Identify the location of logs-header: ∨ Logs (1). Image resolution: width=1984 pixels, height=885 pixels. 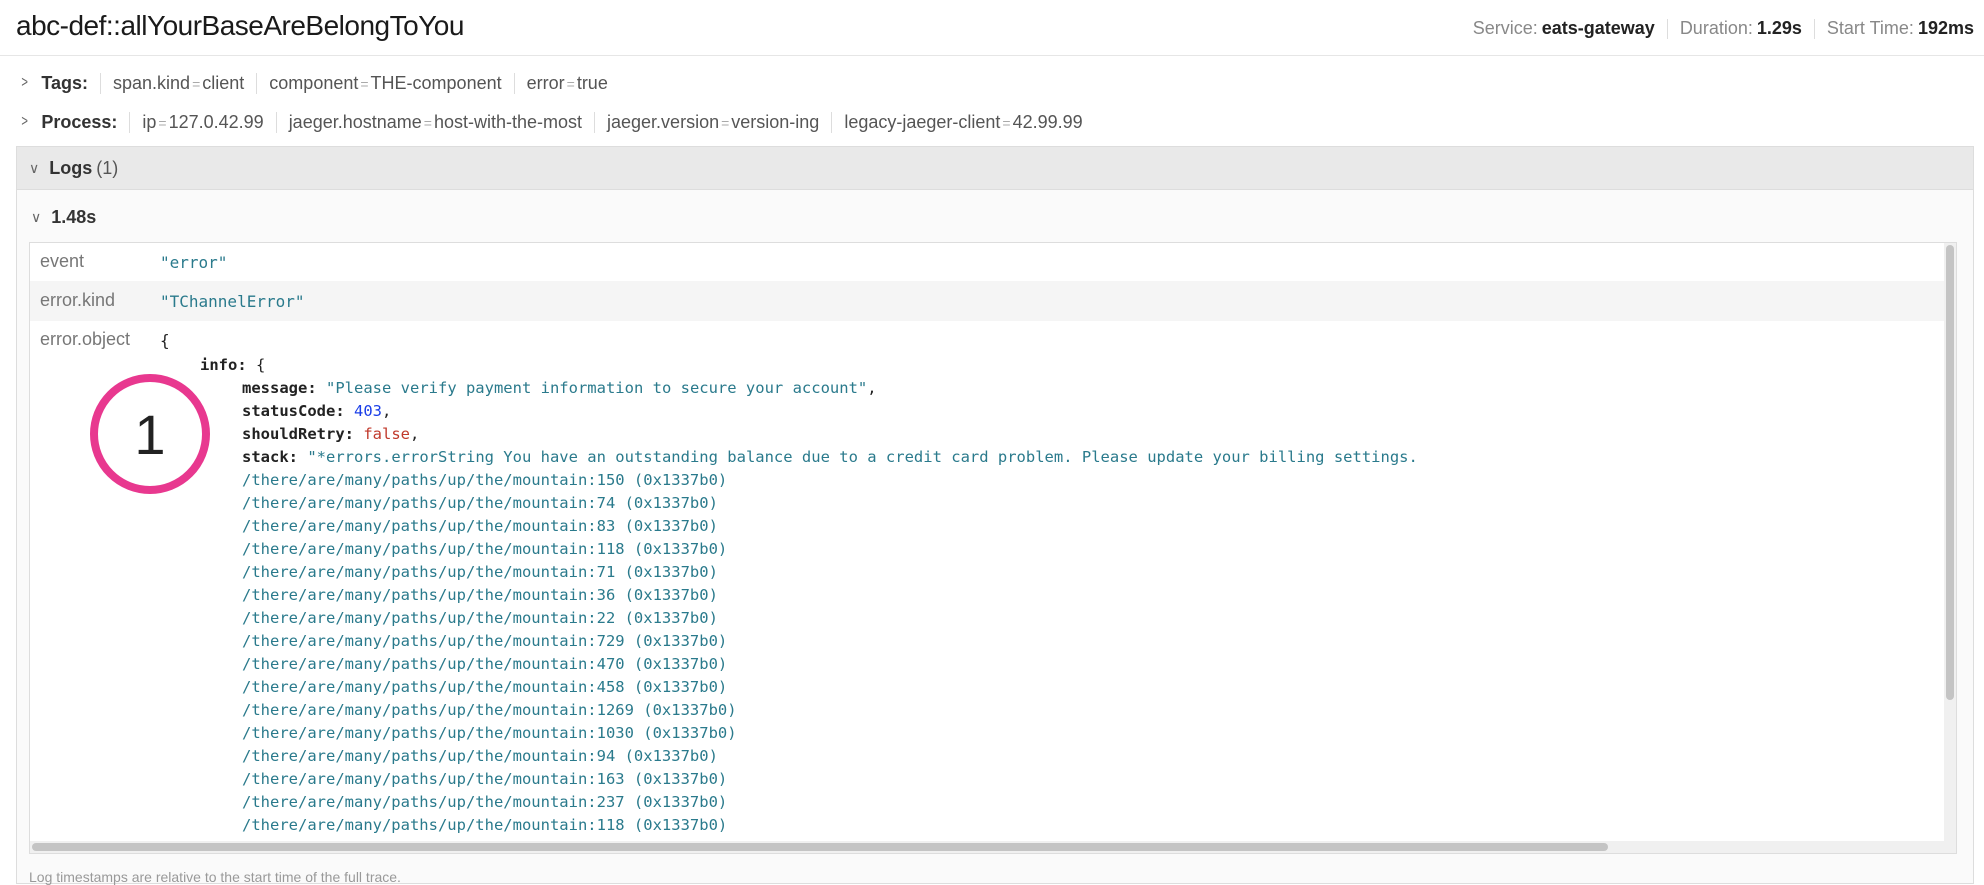
(995, 168).